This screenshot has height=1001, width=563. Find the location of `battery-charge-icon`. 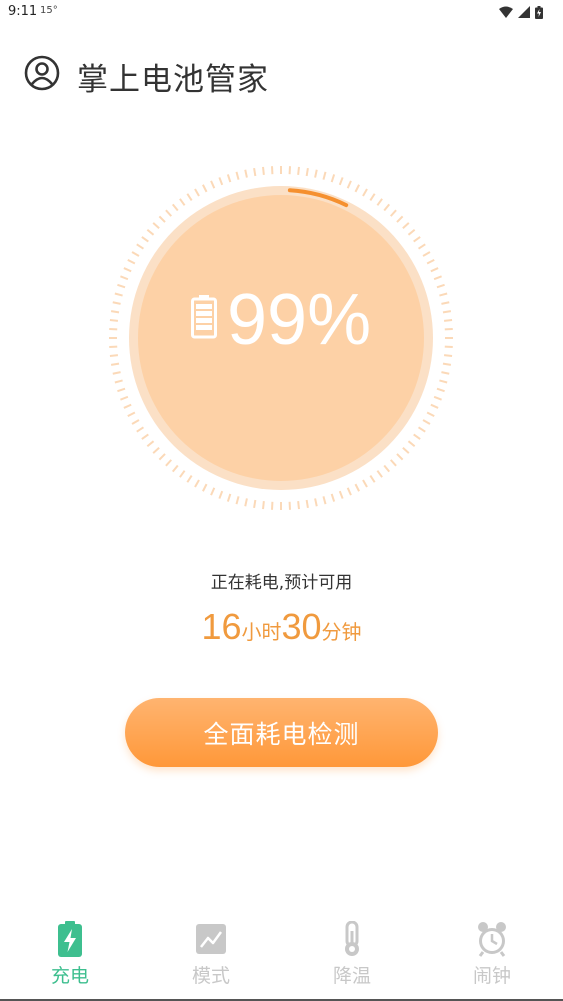

battery-charge-icon is located at coordinates (70, 939).